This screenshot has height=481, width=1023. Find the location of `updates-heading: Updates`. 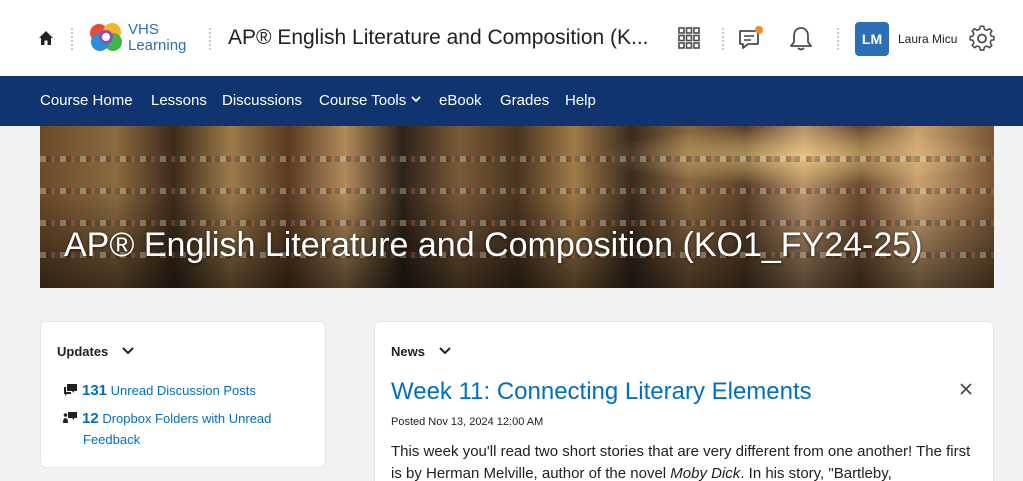

updates-heading: Updates is located at coordinates (83, 351).